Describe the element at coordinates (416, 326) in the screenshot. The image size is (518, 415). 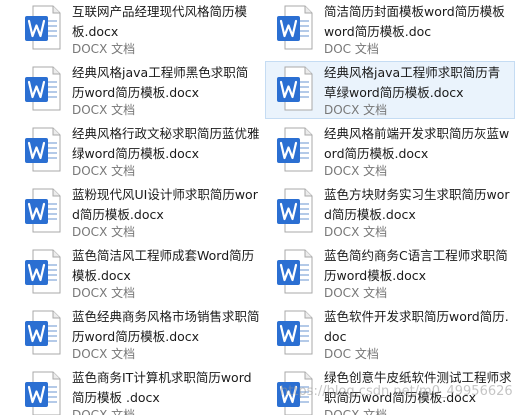
I see `file-name: 蓝色软件开发求职简历word简历.doc` at that location.